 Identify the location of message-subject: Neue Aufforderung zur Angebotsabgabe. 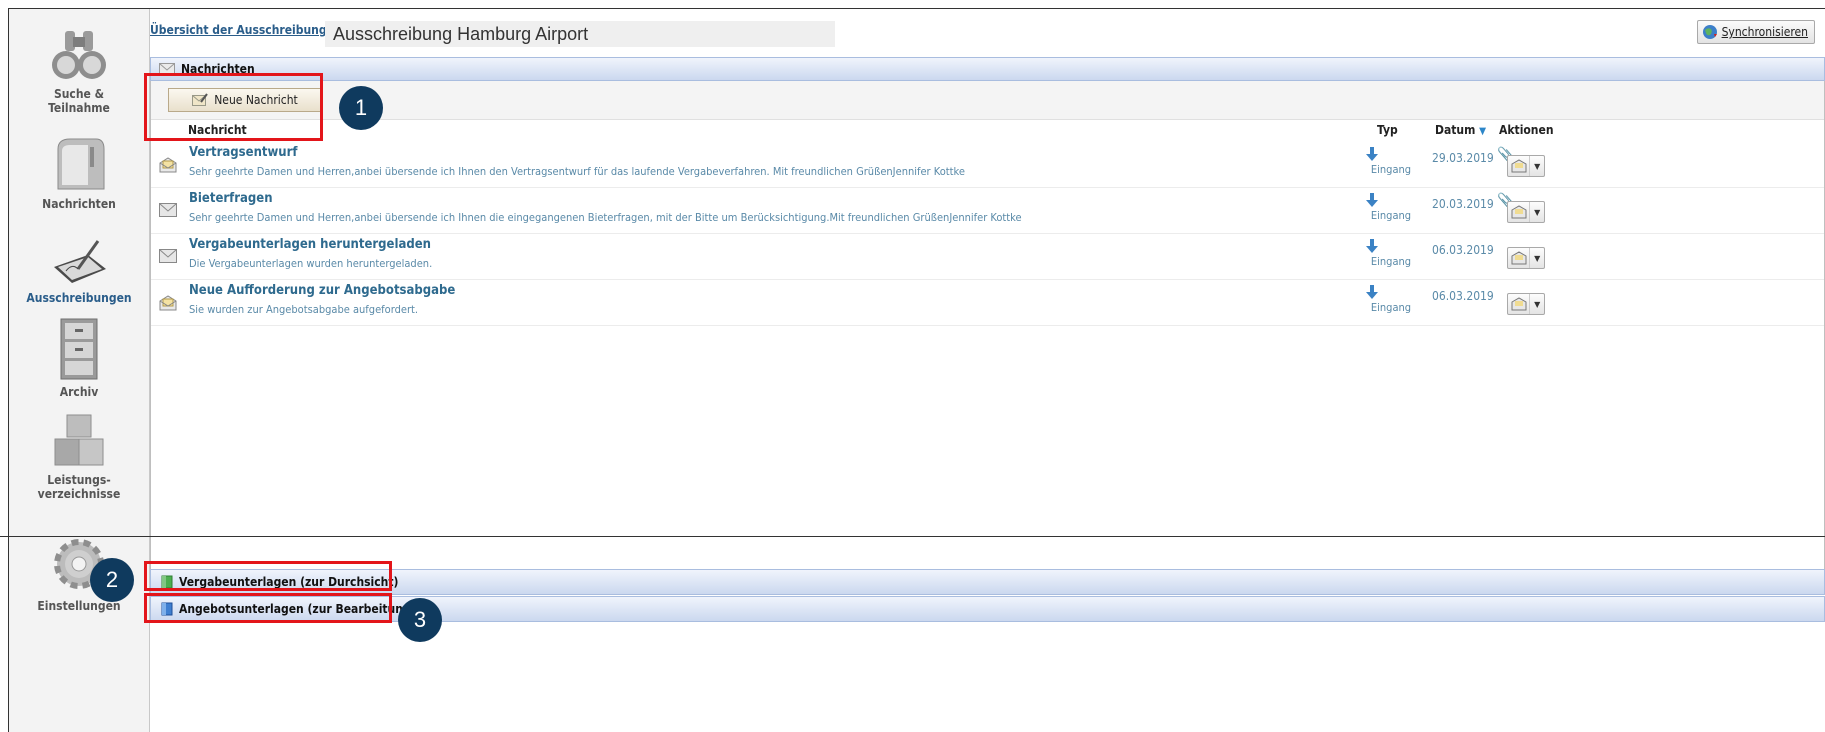
(322, 290).